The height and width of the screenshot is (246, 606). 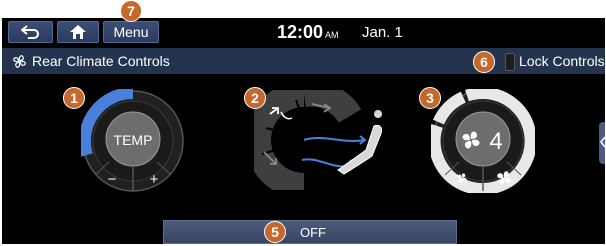 I want to click on home-icon, so click(x=78, y=32).